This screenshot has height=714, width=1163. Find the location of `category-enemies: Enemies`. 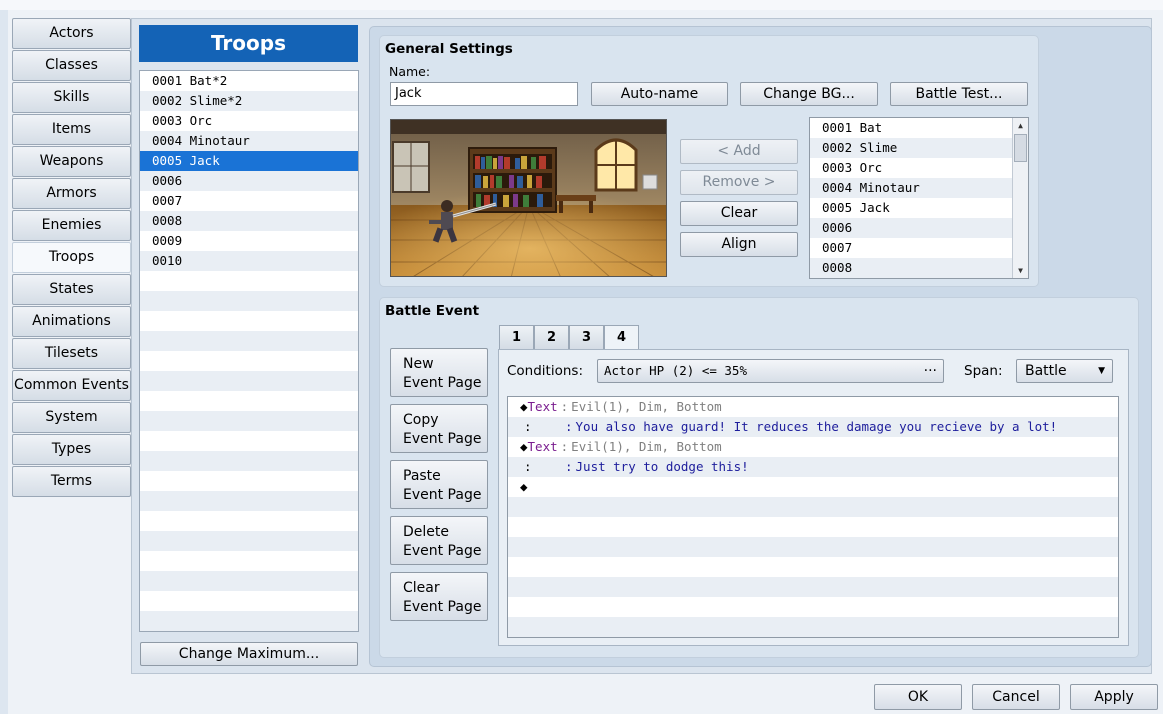

category-enemies: Enemies is located at coordinates (71, 225).